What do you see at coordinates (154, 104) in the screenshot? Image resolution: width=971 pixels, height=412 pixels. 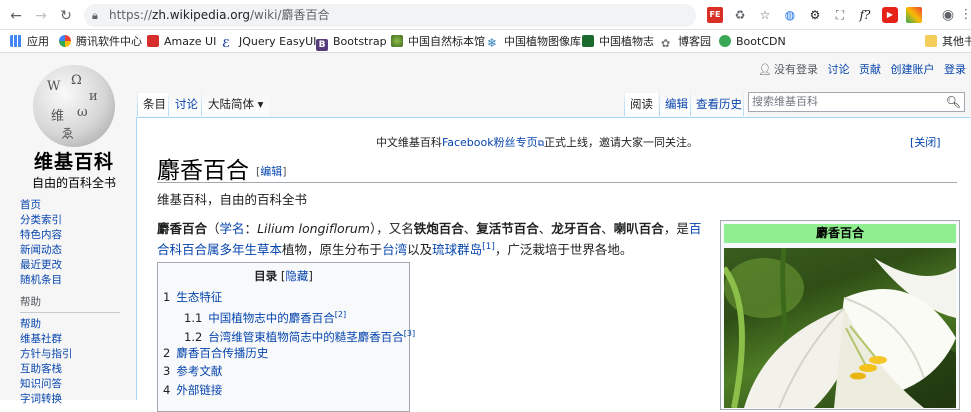 I see `tab-article: 条目` at bounding box center [154, 104].